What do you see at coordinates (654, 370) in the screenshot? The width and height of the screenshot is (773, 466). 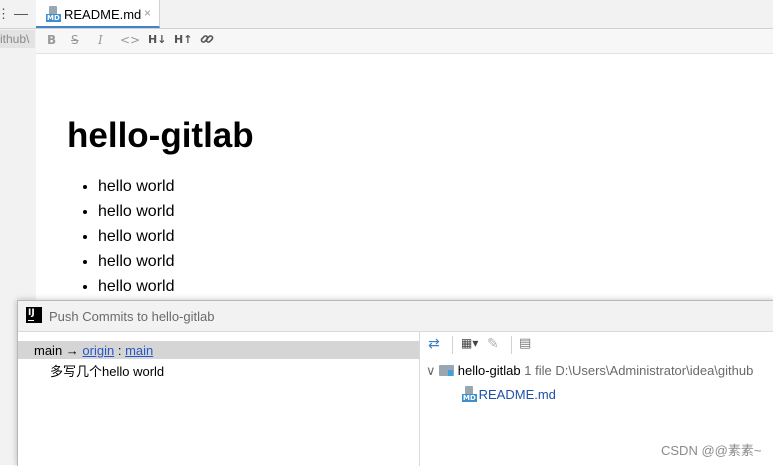 I see `tree-root-path: D:\Users\Administrator\idea\github` at bounding box center [654, 370].